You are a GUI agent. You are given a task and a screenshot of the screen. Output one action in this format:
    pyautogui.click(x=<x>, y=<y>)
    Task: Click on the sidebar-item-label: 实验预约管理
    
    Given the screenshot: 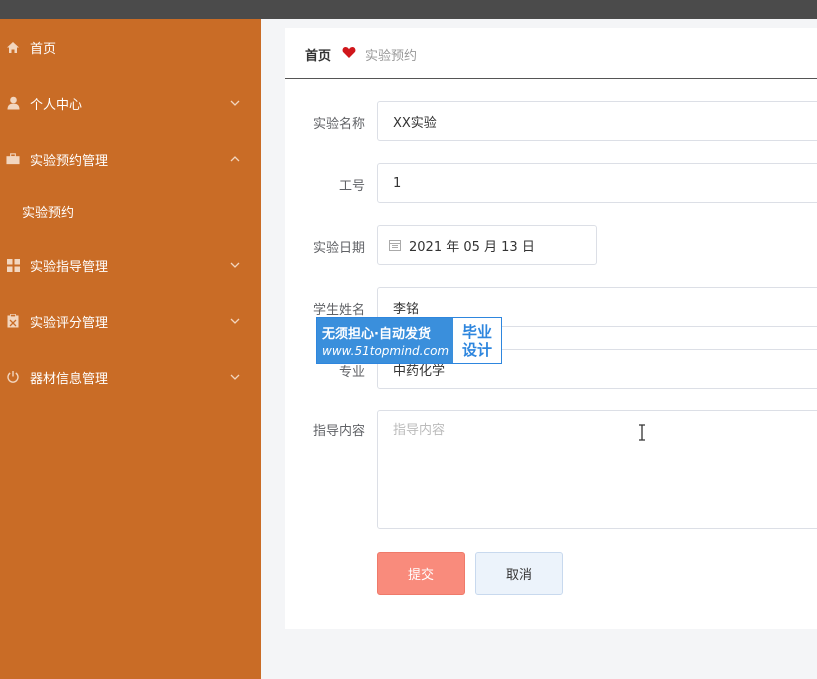 What is the action you would take?
    pyautogui.click(x=69, y=161)
    